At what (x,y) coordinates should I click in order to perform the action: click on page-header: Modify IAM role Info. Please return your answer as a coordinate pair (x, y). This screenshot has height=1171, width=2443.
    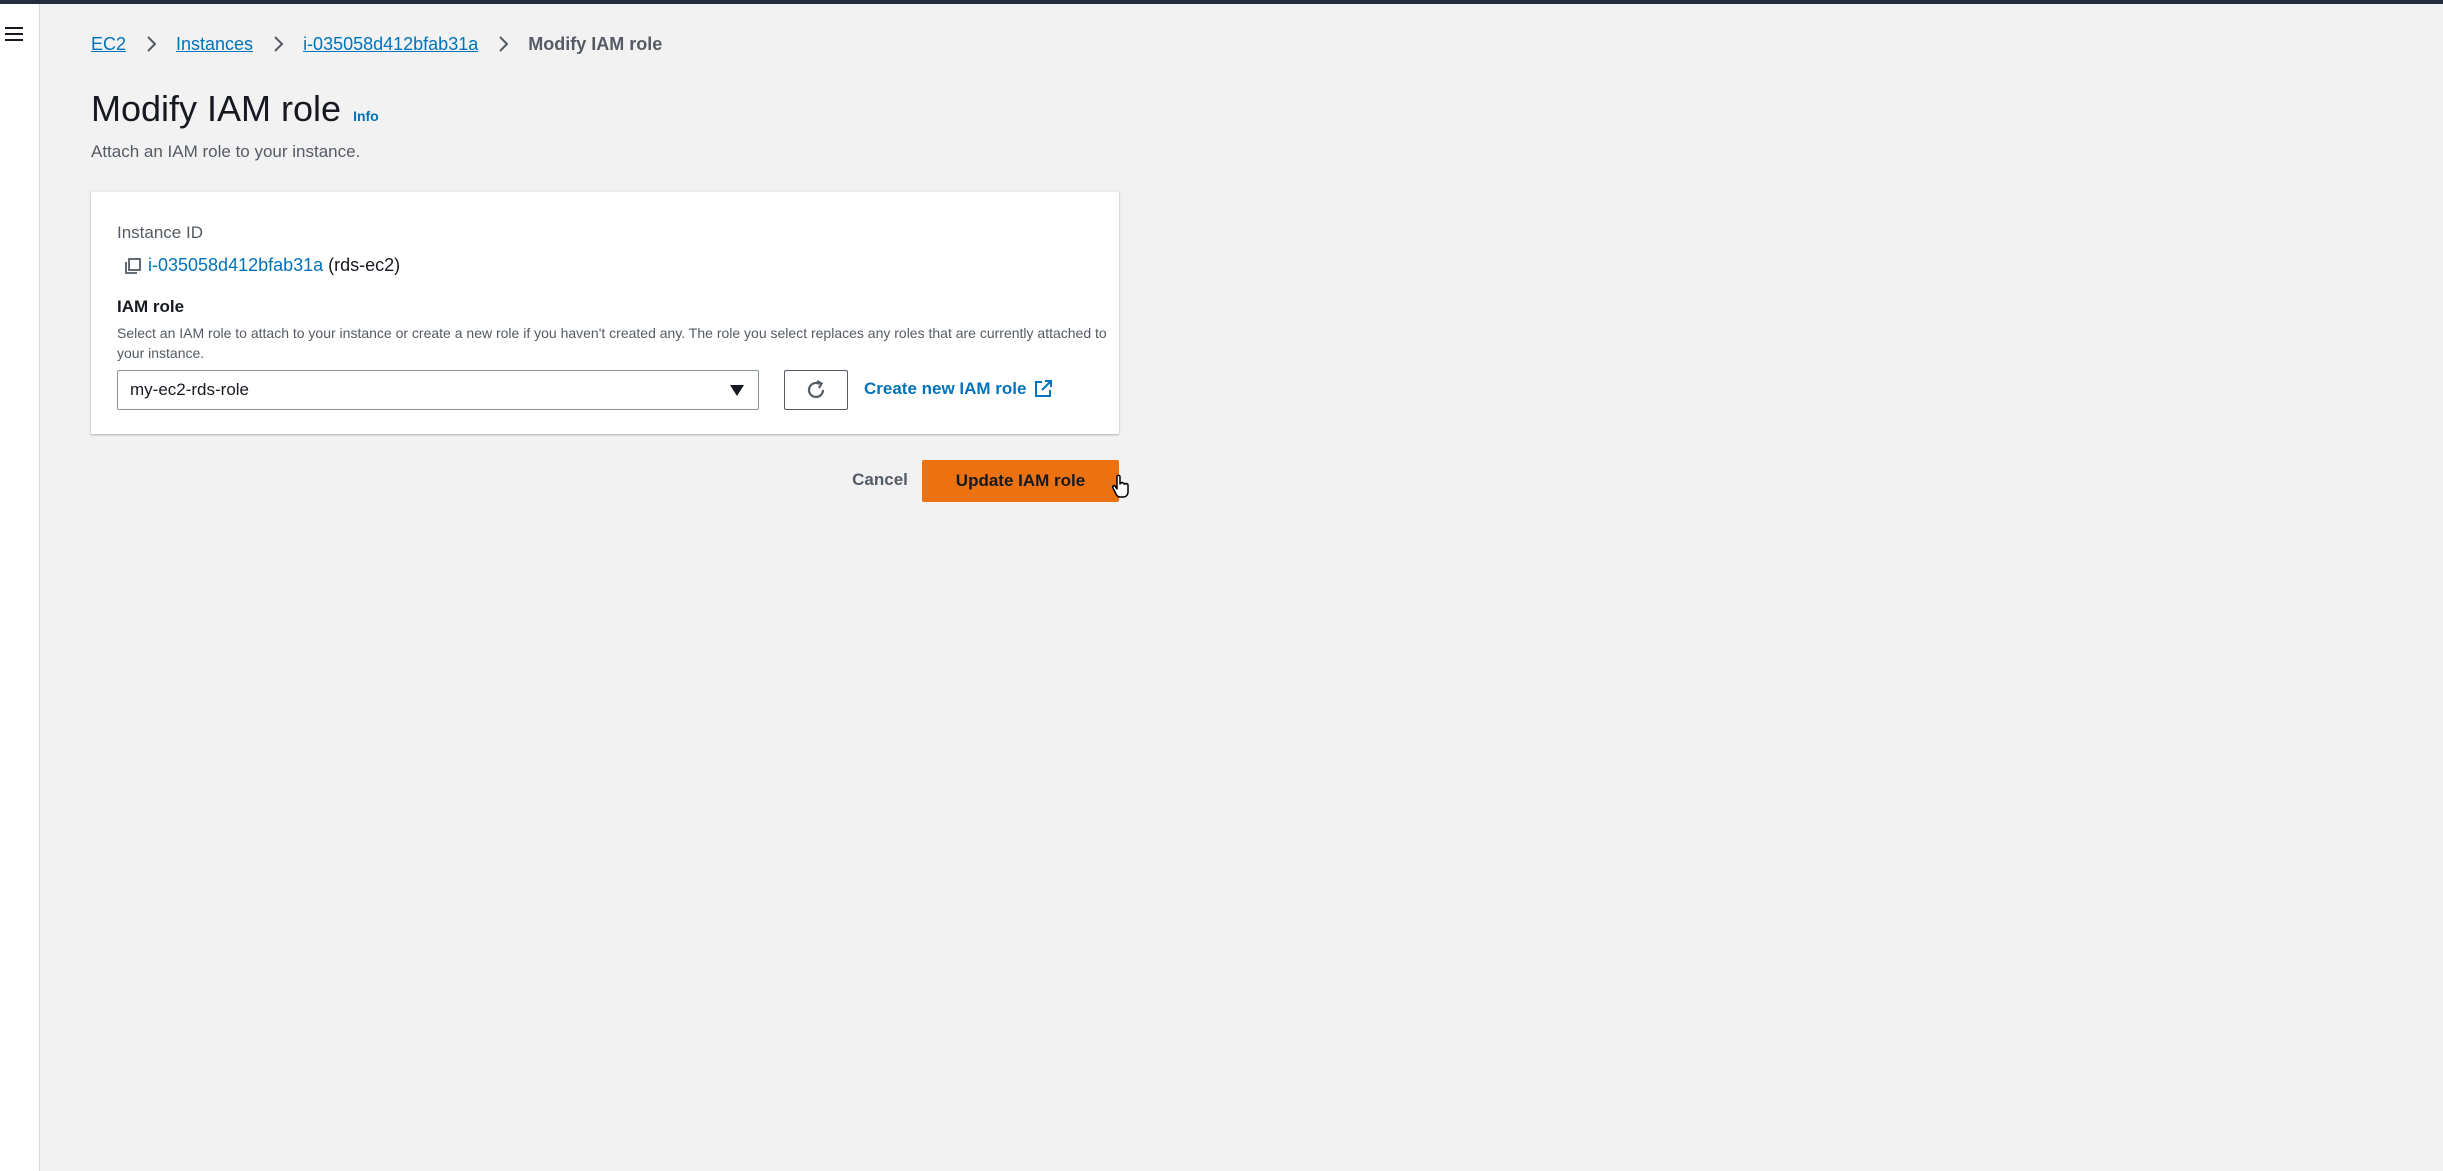
    Looking at the image, I should click on (235, 109).